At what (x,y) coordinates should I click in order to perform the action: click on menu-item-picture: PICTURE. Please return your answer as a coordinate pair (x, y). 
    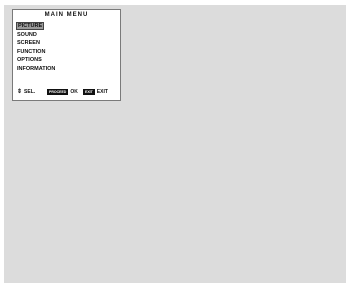
    Looking at the image, I should click on (35, 26).